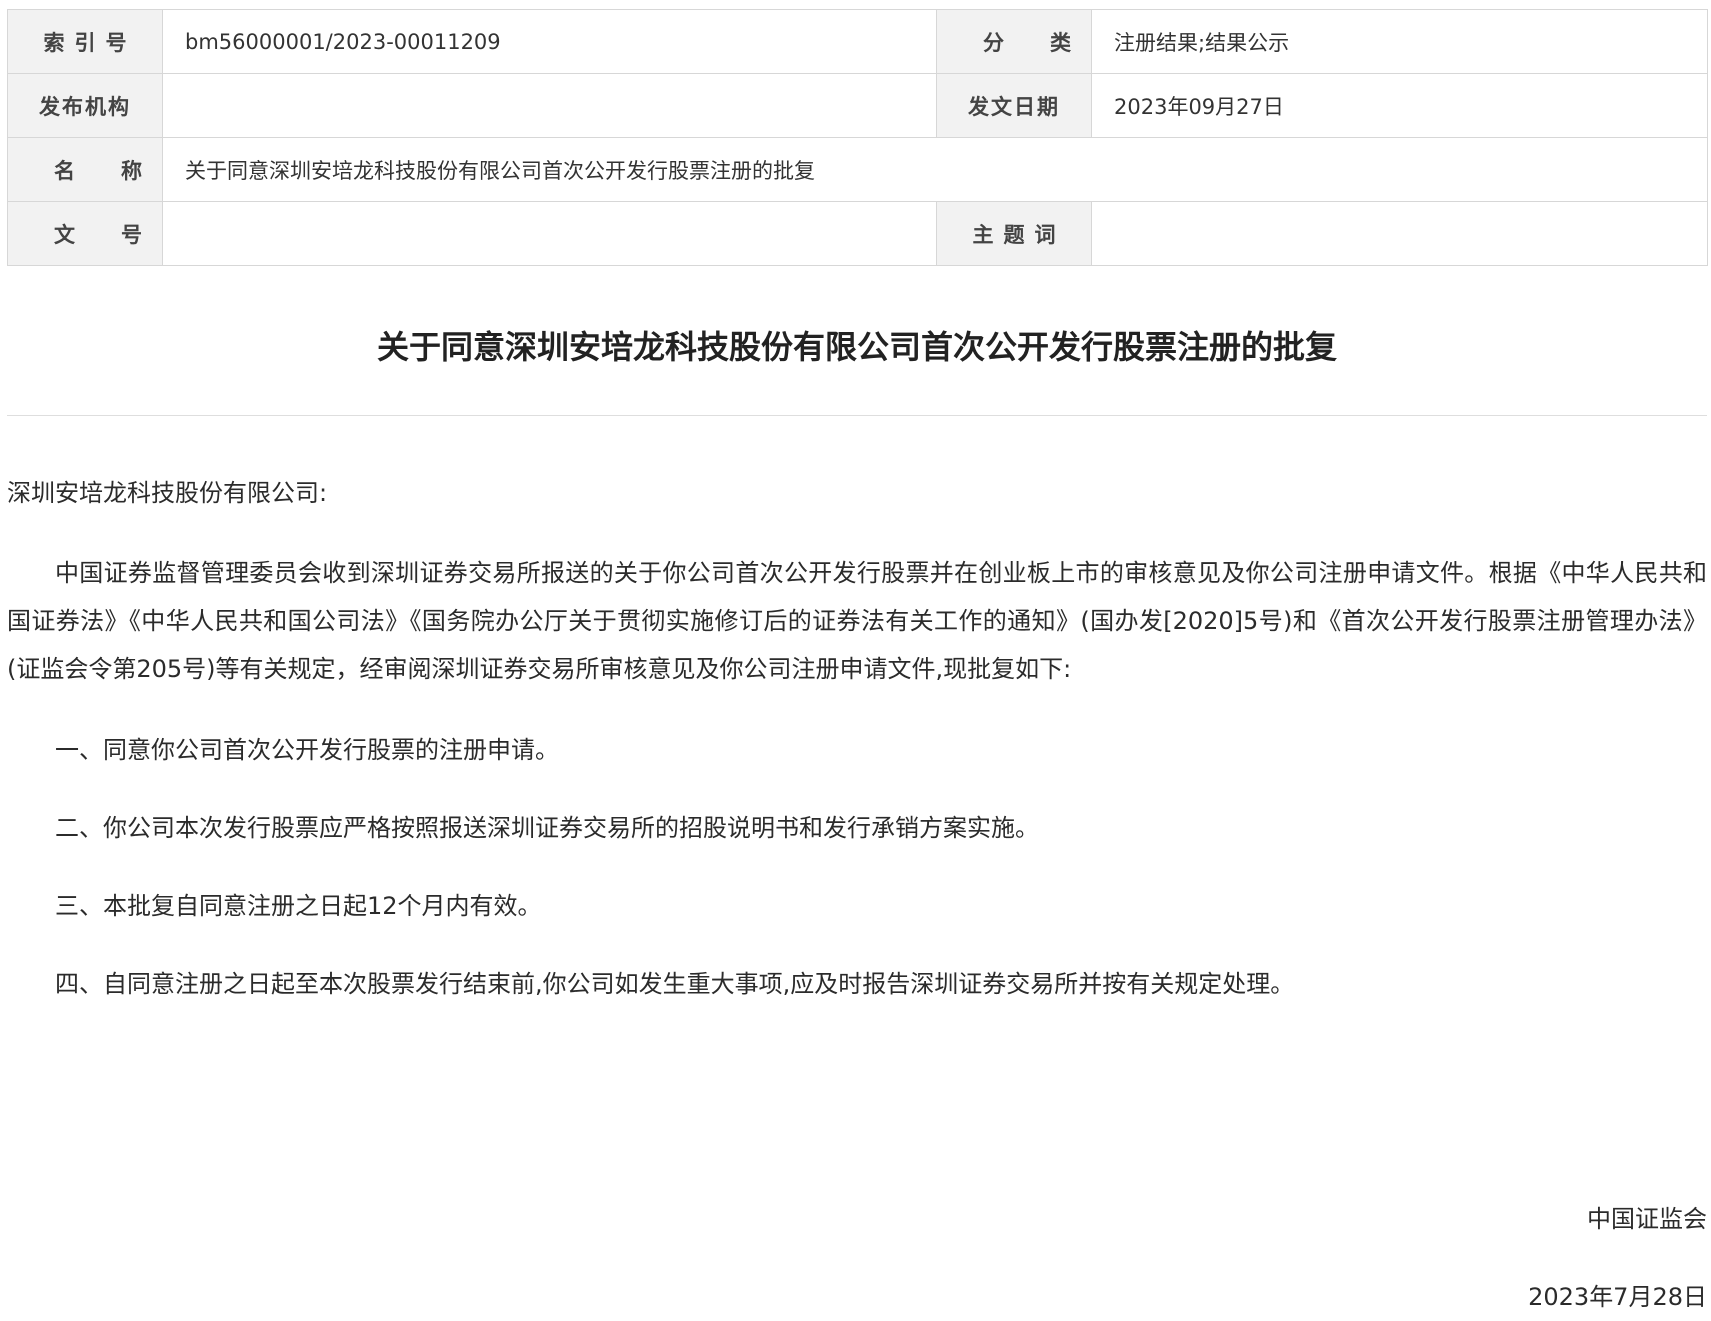 The width and height of the screenshot is (1711, 1321). Describe the element at coordinates (1617, 1297) in the screenshot. I see `sign-date: 2023年7月28日` at that location.